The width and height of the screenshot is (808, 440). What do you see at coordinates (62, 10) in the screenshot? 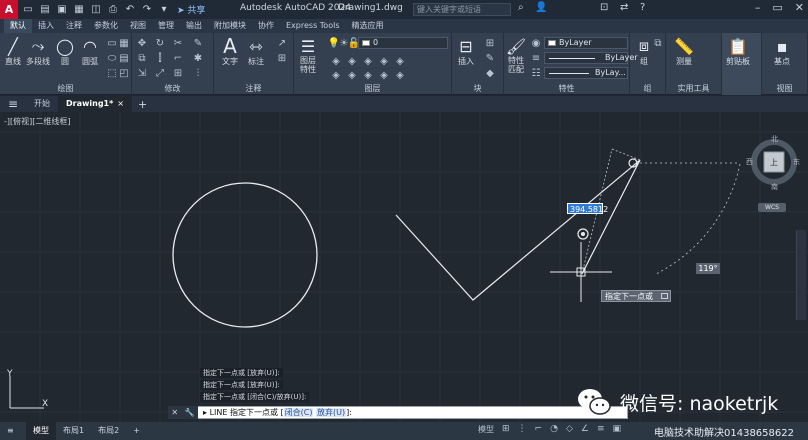
I see `save-icon: ▣` at bounding box center [62, 10].